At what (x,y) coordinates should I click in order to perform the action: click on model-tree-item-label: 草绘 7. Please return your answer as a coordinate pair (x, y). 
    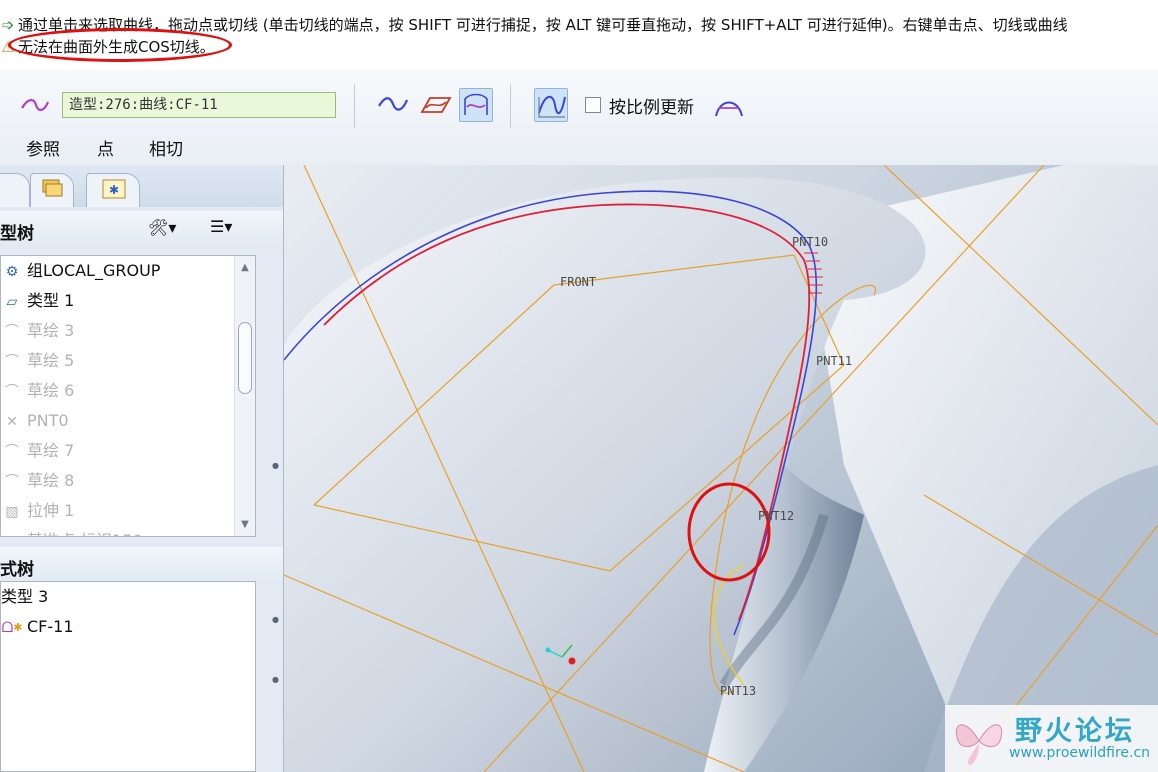
    Looking at the image, I should click on (51, 450).